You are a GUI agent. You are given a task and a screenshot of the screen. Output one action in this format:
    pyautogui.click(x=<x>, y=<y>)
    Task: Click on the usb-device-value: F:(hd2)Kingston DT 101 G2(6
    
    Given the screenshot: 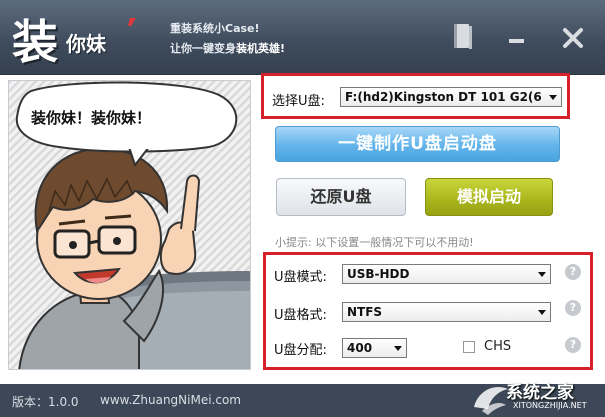 What is the action you would take?
    pyautogui.click(x=443, y=97)
    